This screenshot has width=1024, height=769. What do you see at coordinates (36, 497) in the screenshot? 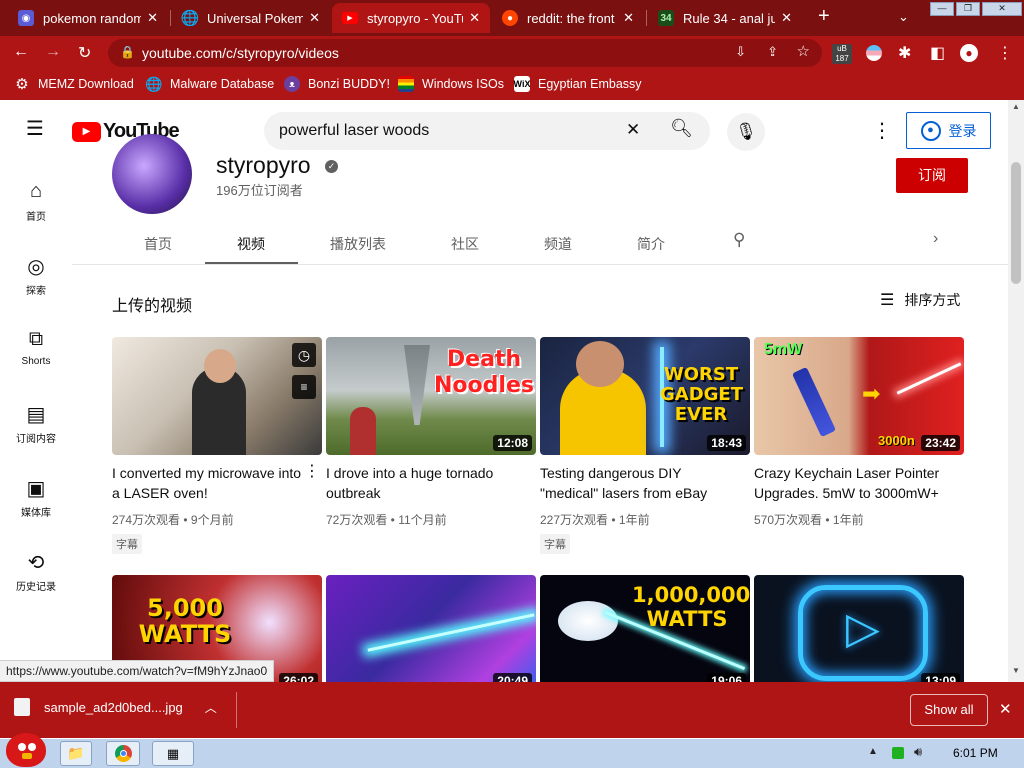
I see `sidebar-item-library: ▣ 媒体库` at bounding box center [36, 497].